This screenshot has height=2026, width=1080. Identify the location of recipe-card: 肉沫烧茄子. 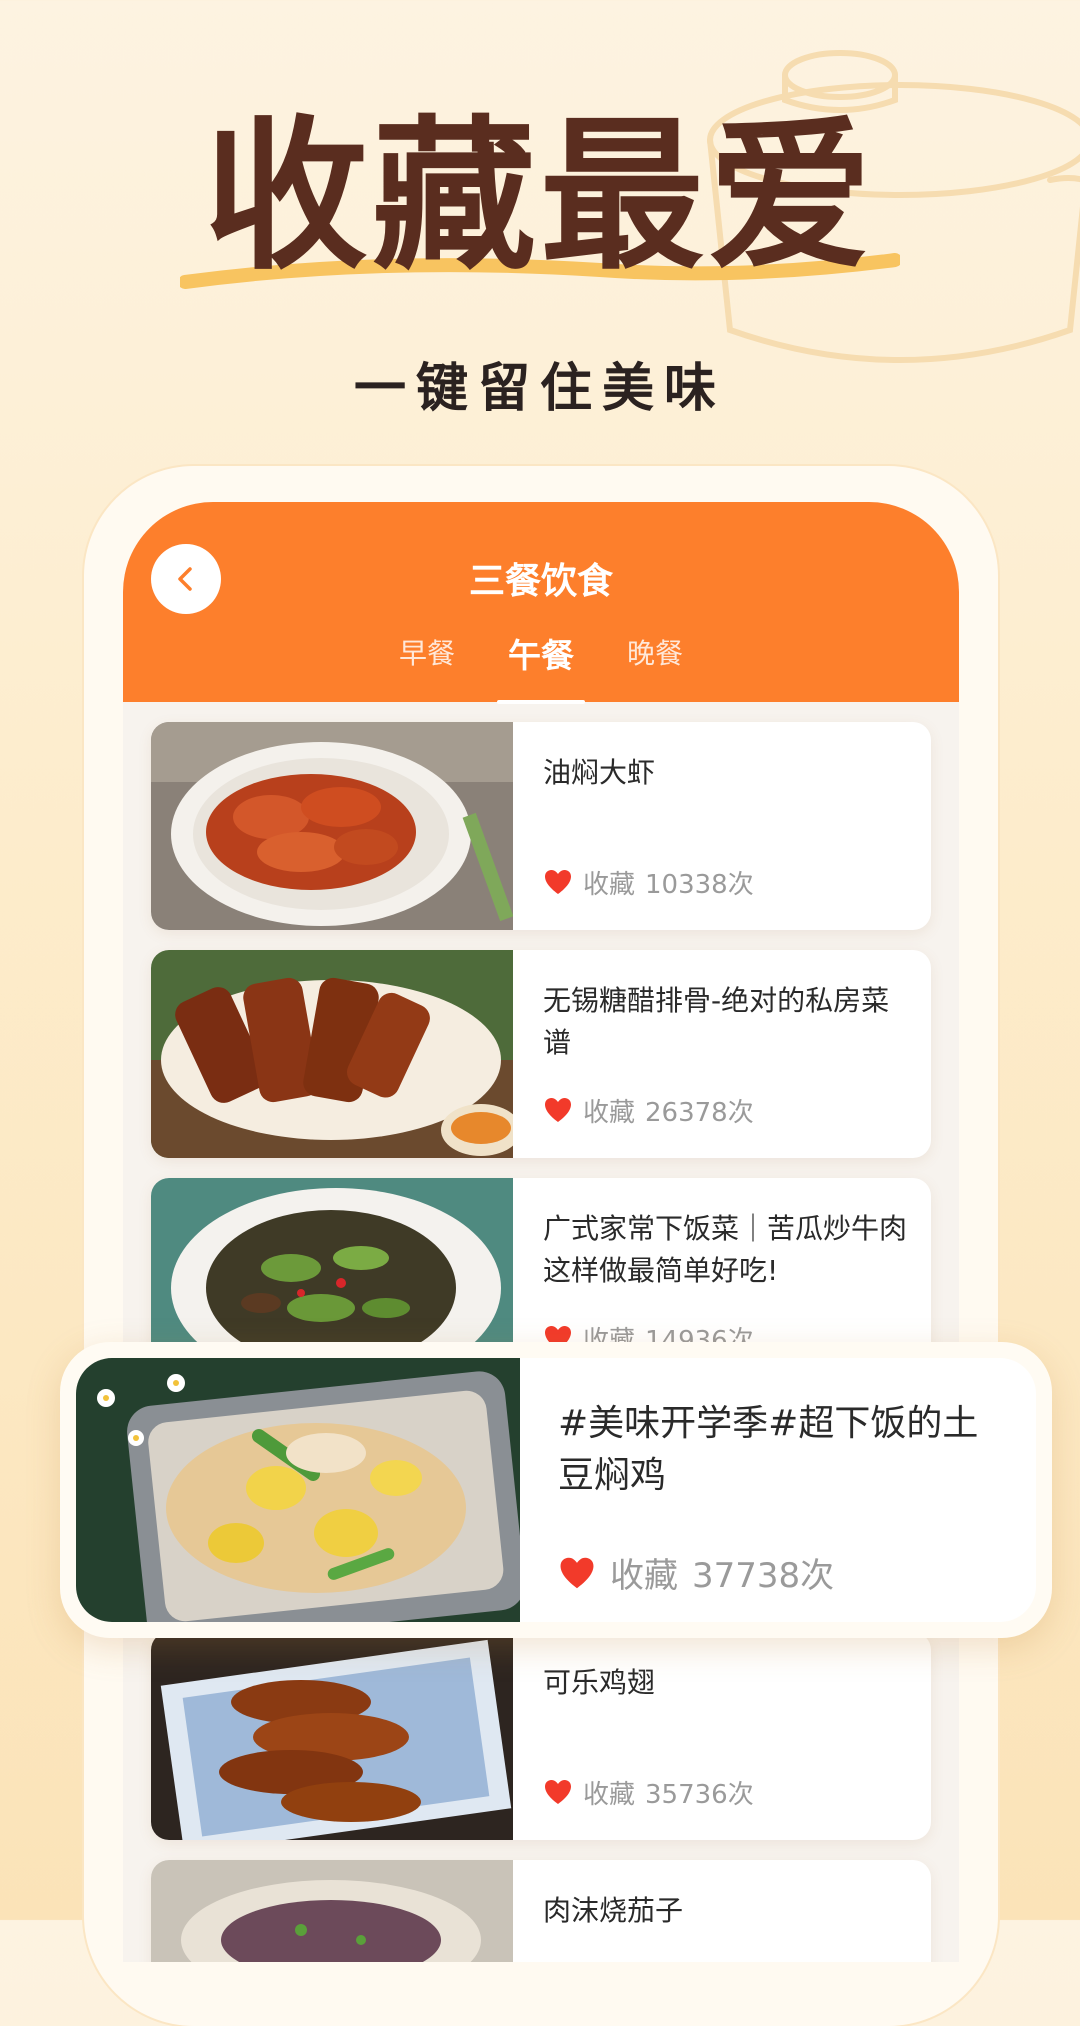
(541, 1911).